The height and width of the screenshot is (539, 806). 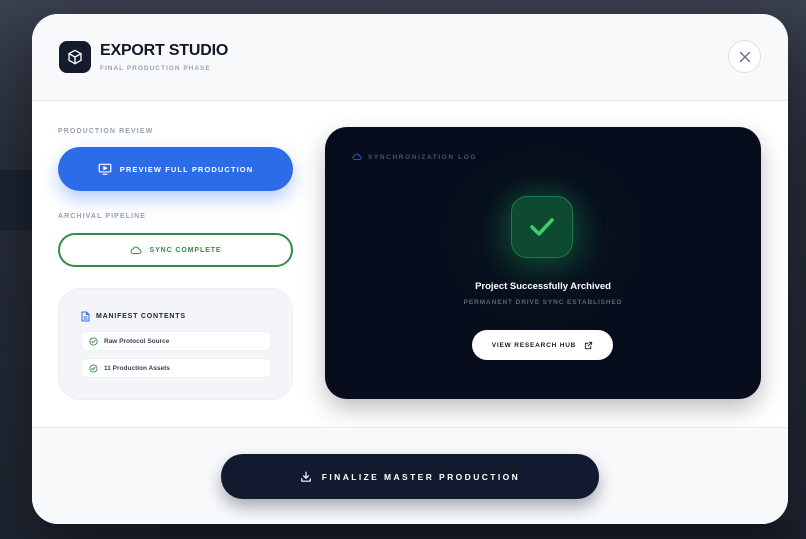 What do you see at coordinates (534, 345) in the screenshot?
I see `hub-button-label: VIEW RESEARCH HUB` at bounding box center [534, 345].